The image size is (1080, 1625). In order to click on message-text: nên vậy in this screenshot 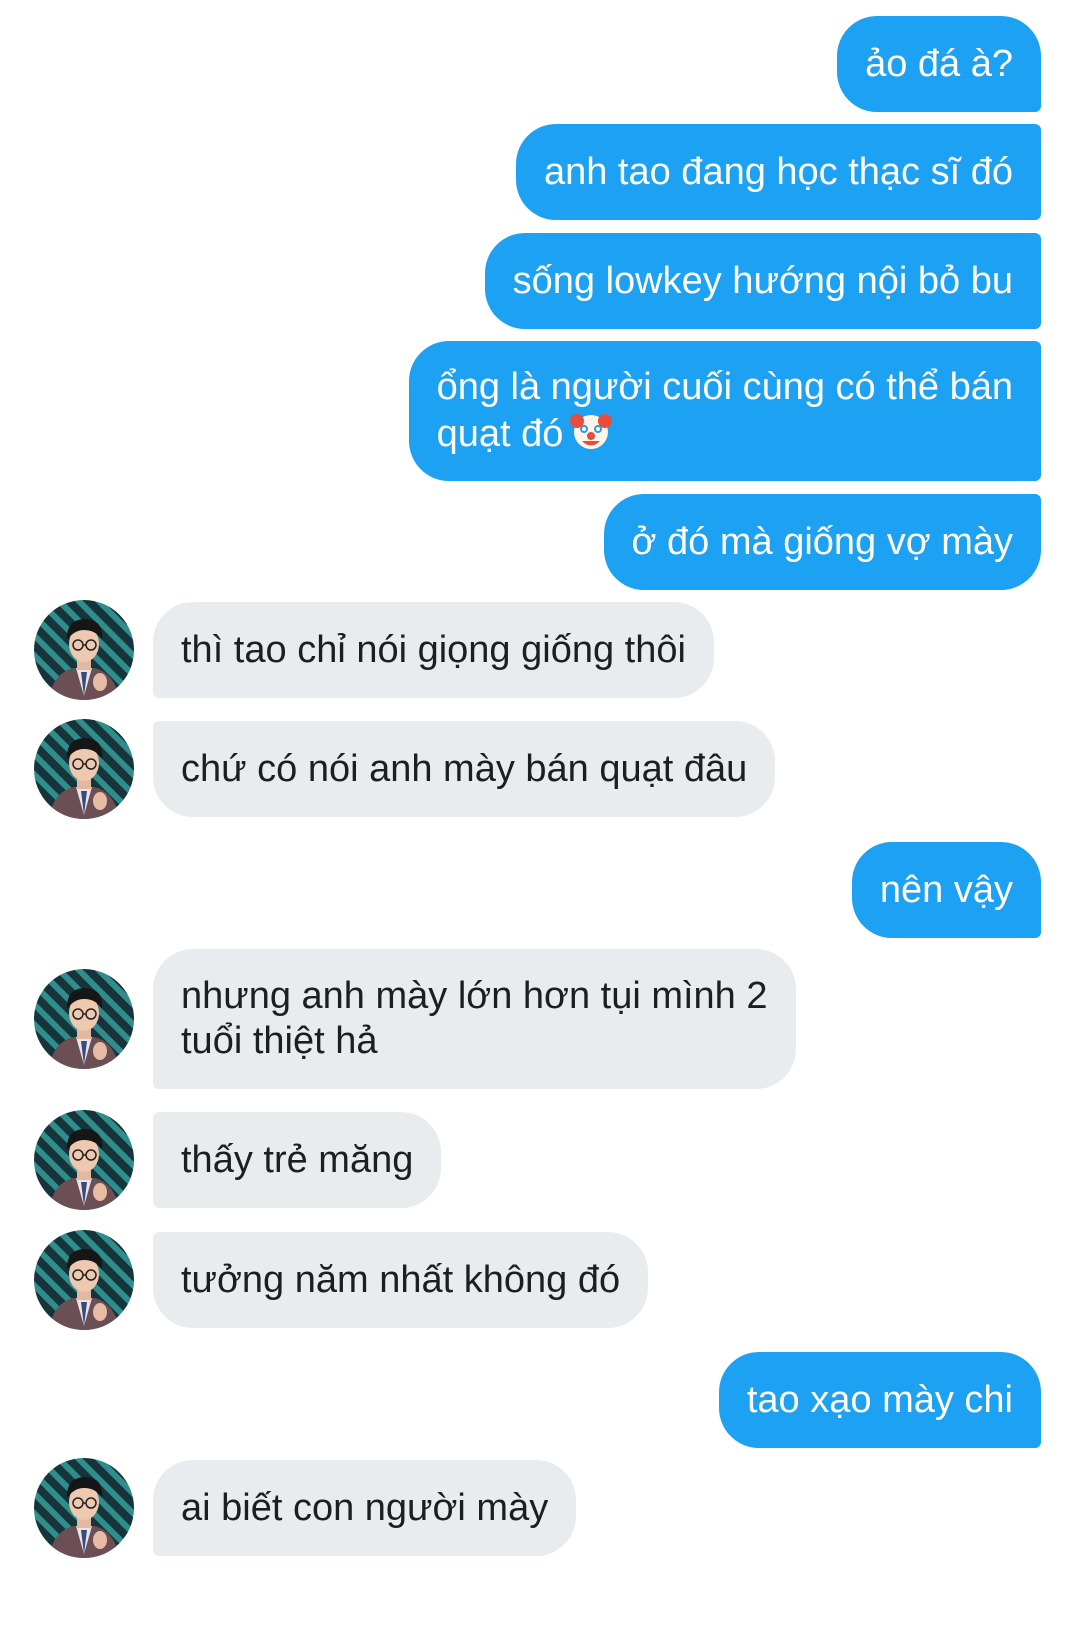, I will do `click(946, 889)`.